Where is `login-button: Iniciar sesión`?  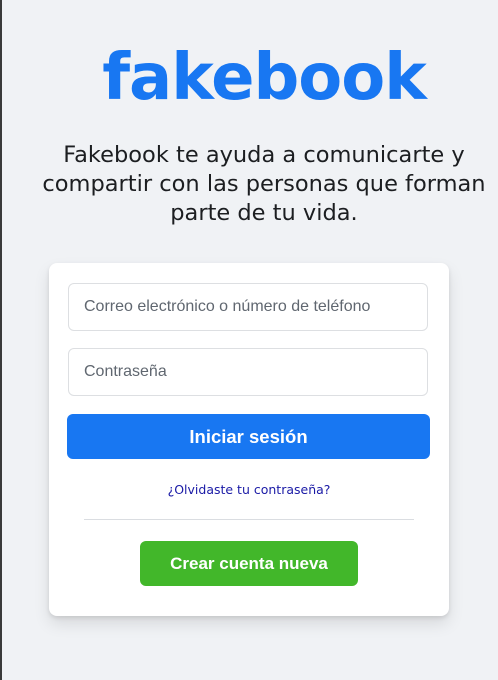
login-button: Iniciar sesión is located at coordinates (248, 436).